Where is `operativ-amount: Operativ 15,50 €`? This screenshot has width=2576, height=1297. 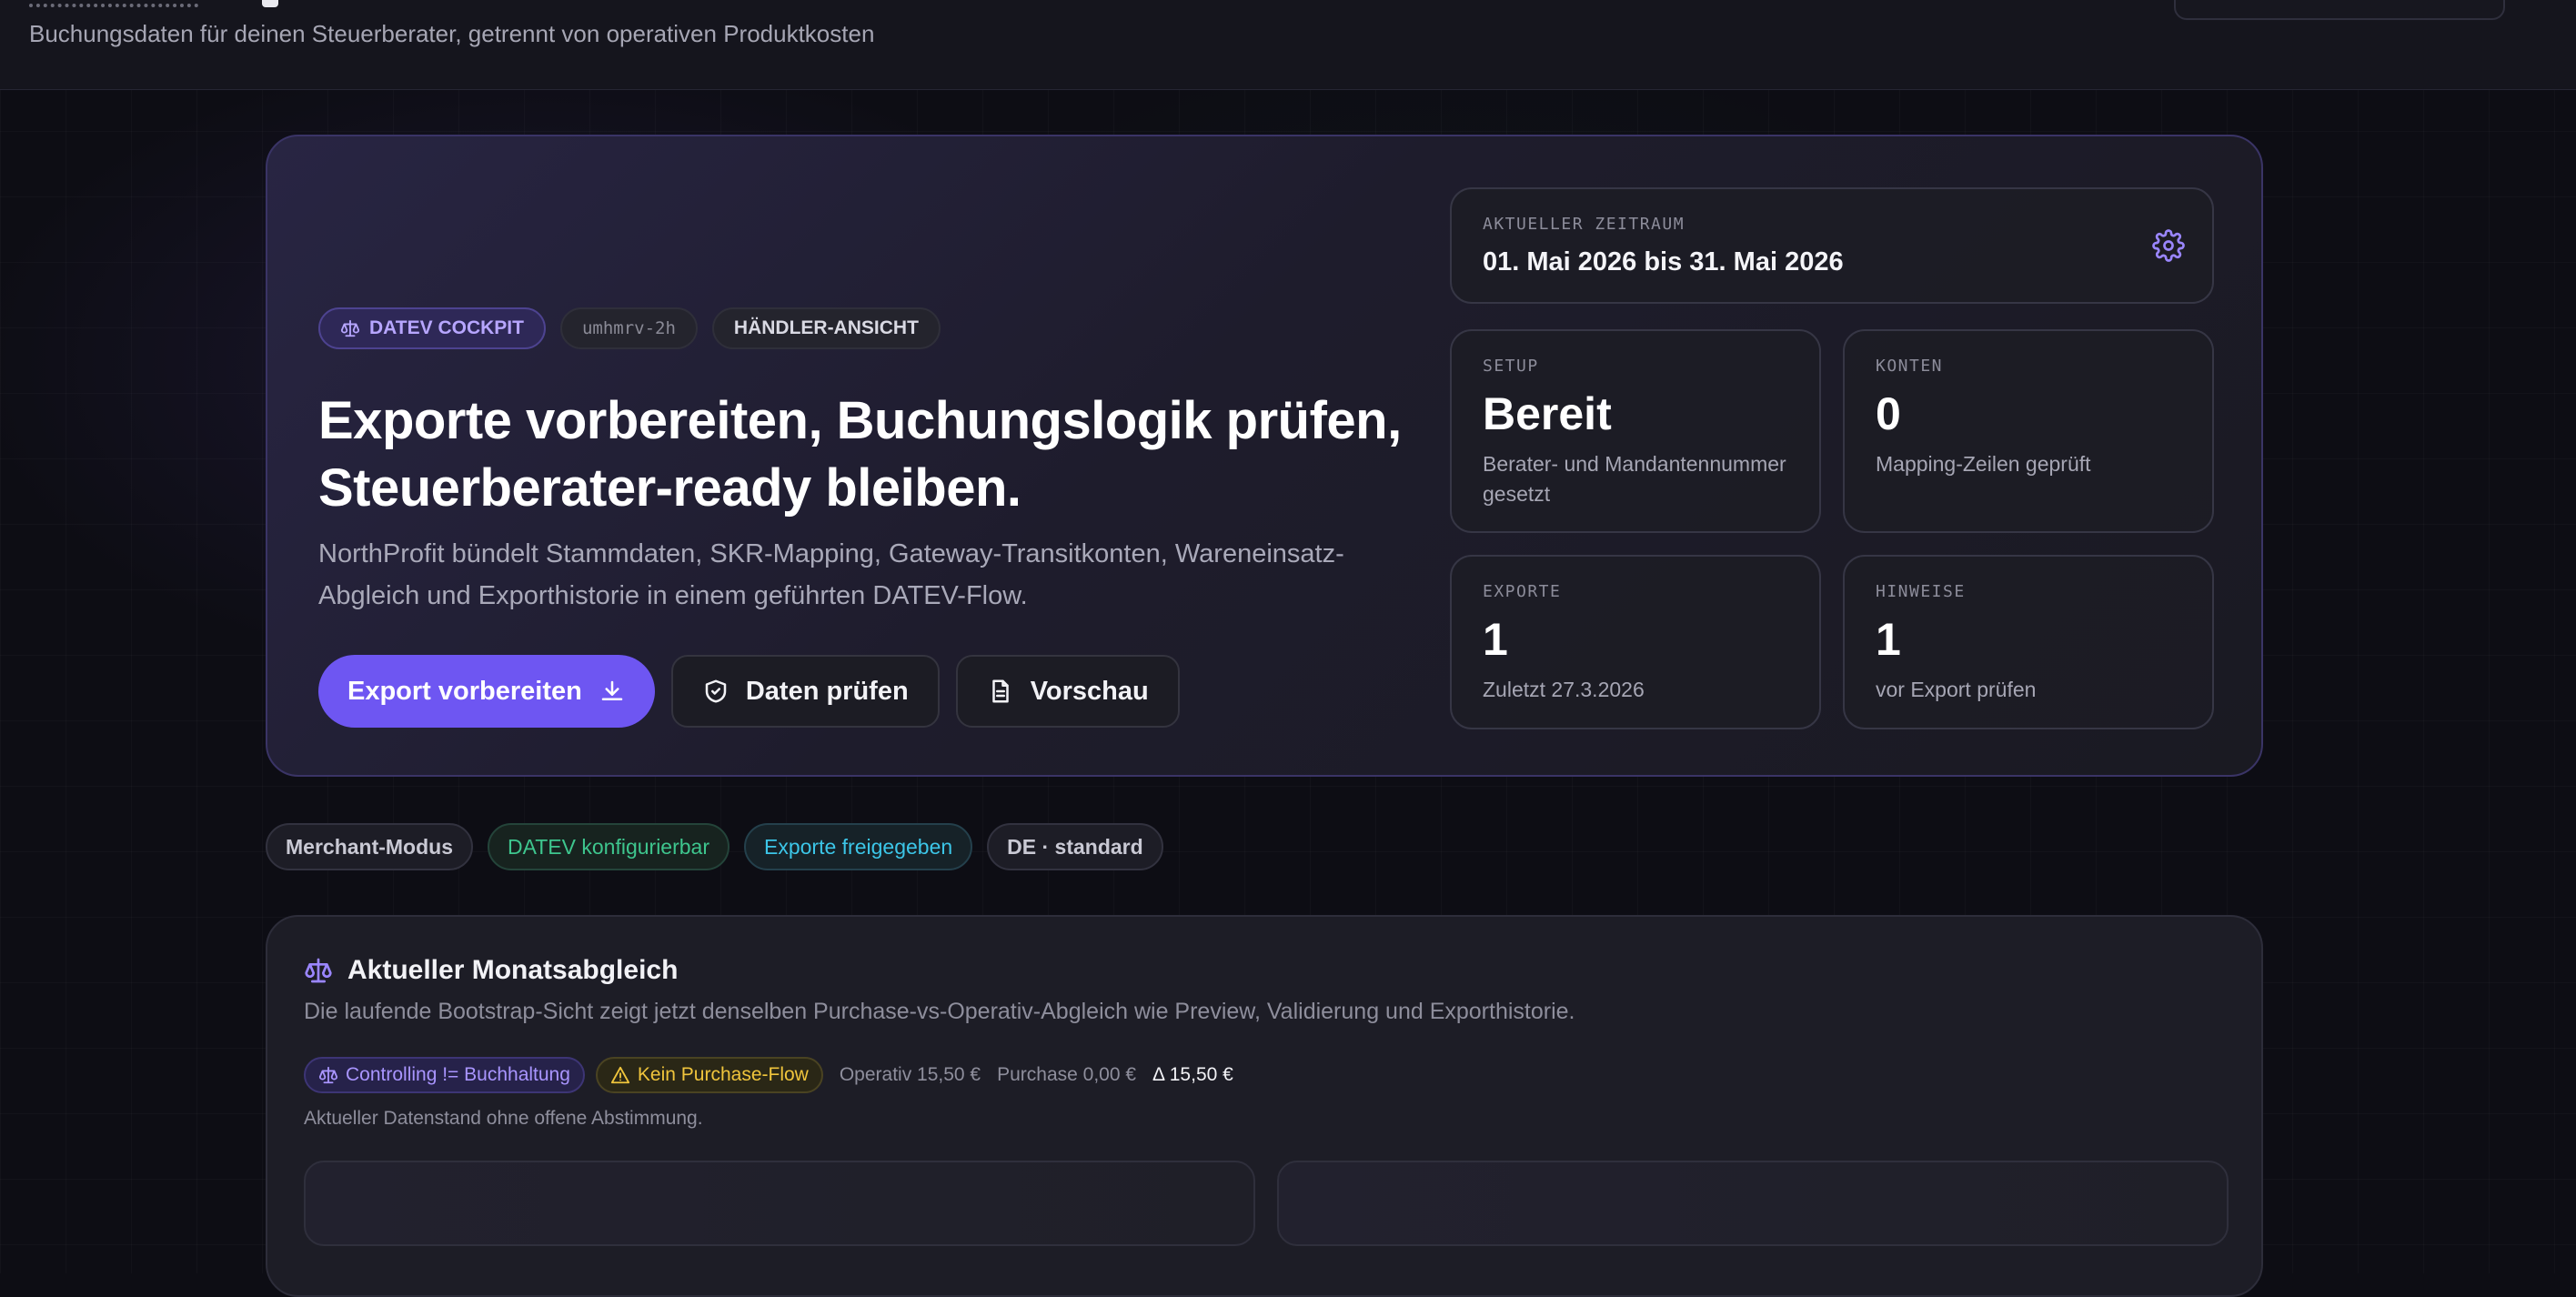 operativ-amount: Operativ 15,50 € is located at coordinates (910, 1075).